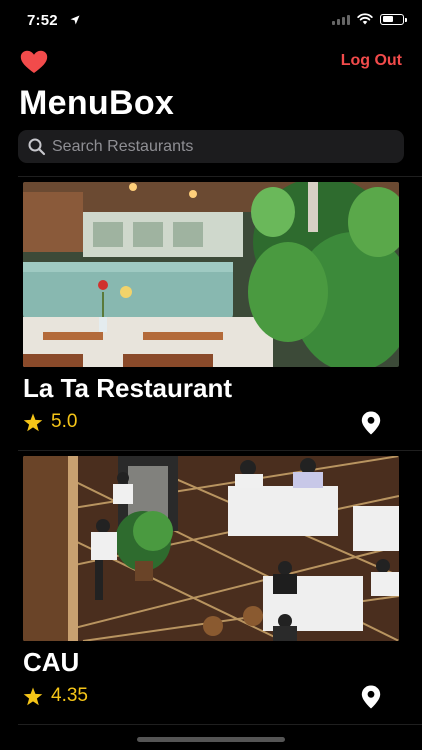 The width and height of the screenshot is (422, 750). What do you see at coordinates (365, 19) in the screenshot?
I see `wifi-icon` at bounding box center [365, 19].